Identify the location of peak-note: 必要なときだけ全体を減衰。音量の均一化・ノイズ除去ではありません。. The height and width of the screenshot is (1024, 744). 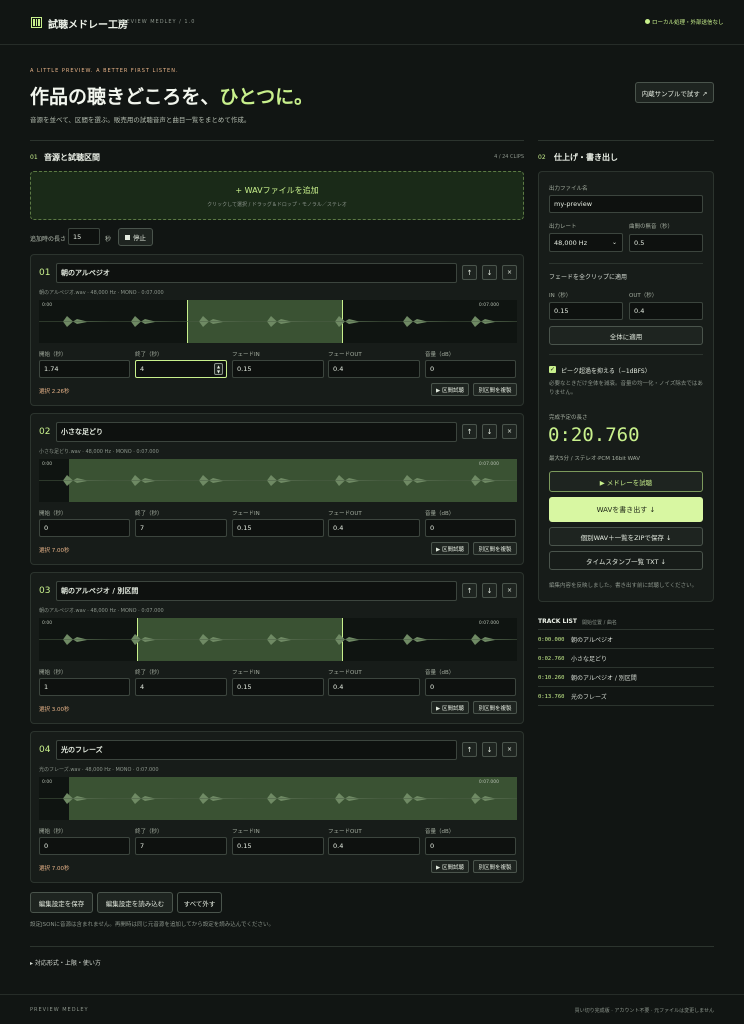
(626, 388).